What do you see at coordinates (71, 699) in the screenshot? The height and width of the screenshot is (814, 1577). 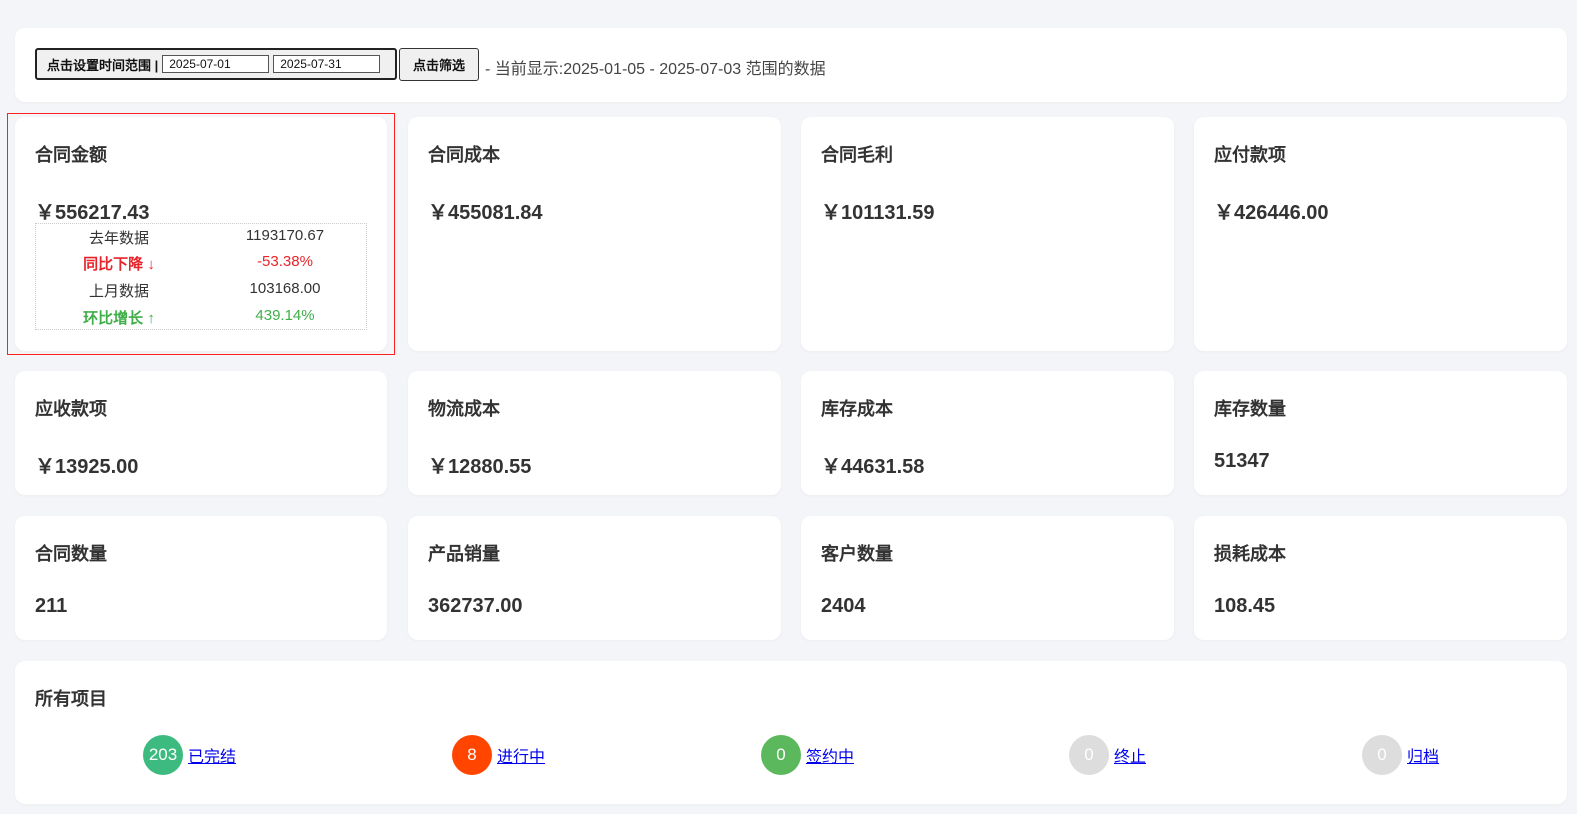 I see `projects-title: 所有项目` at bounding box center [71, 699].